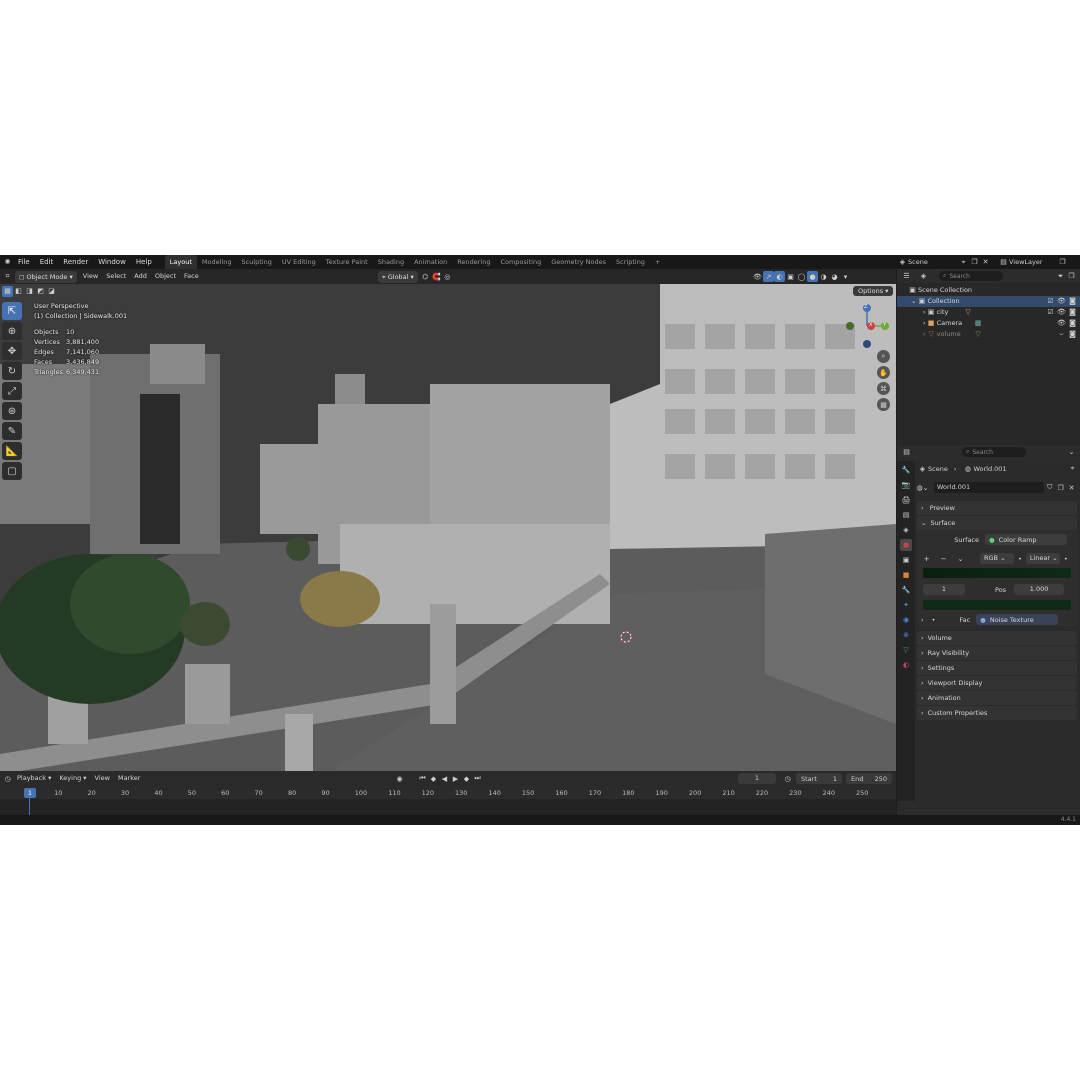 This screenshot has width=1080, height=1080. Describe the element at coordinates (24, 262) in the screenshot. I see `menu-file: File` at that location.